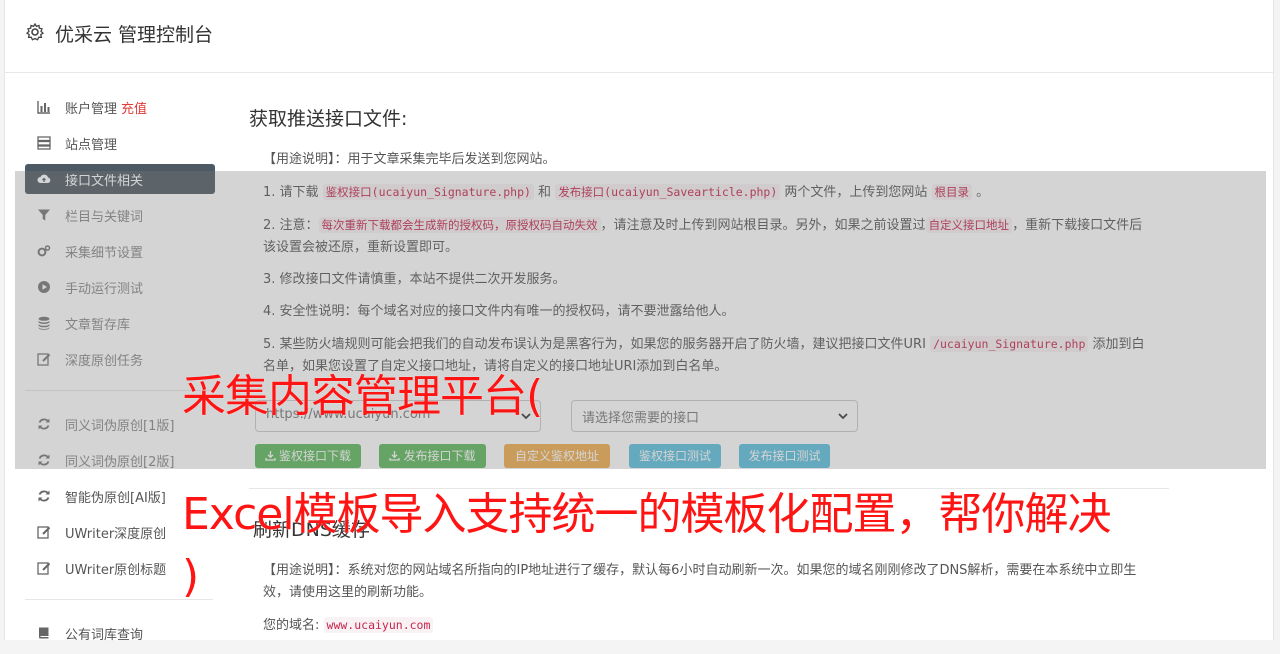 The width and height of the screenshot is (1280, 654). Describe the element at coordinates (134, 109) in the screenshot. I see `recharge-link: 充值` at that location.